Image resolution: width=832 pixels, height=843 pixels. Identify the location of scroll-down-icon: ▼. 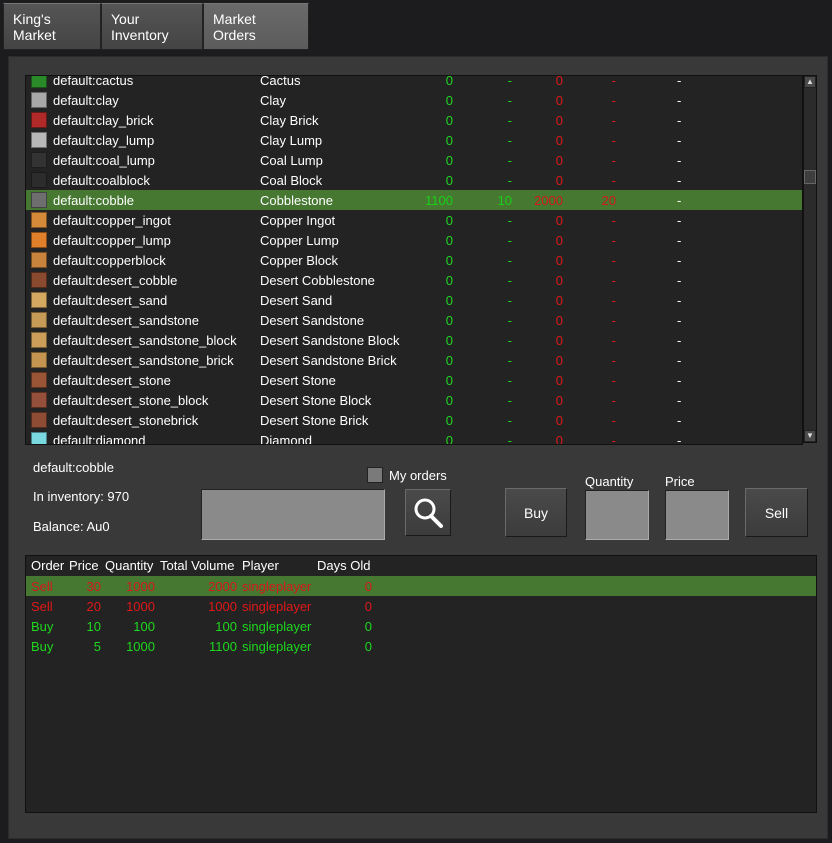
(810, 436).